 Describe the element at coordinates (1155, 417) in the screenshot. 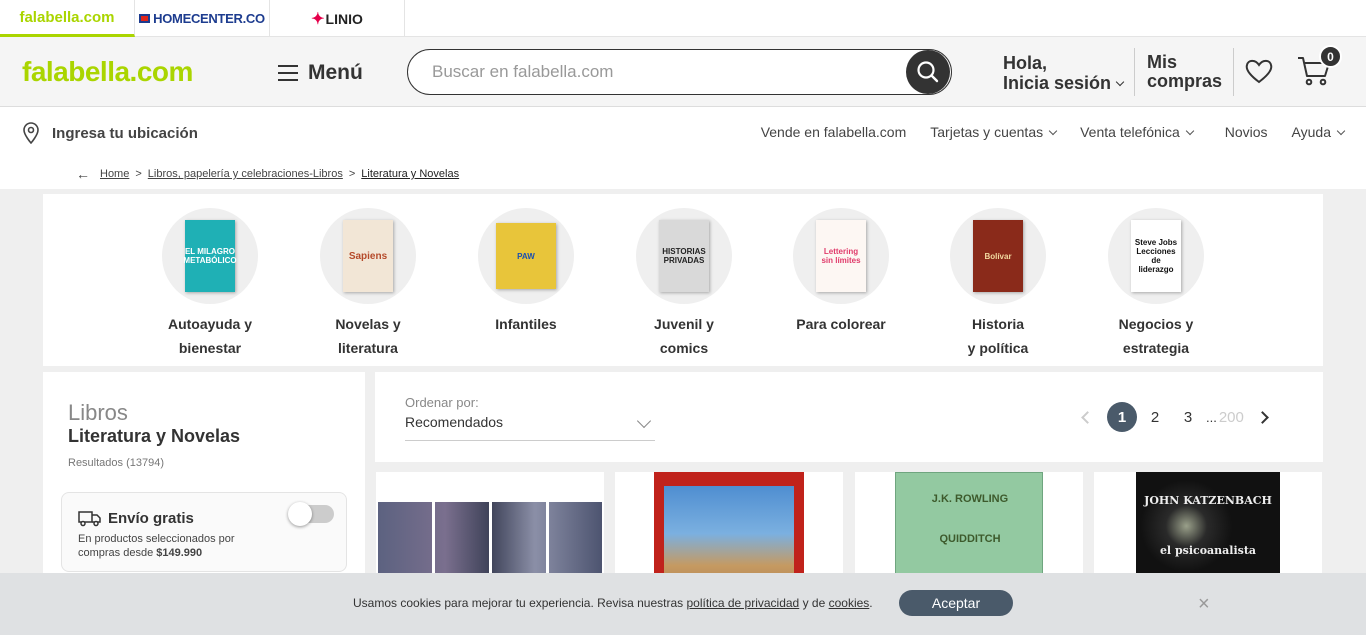

I see `page-button-2: 2` at that location.